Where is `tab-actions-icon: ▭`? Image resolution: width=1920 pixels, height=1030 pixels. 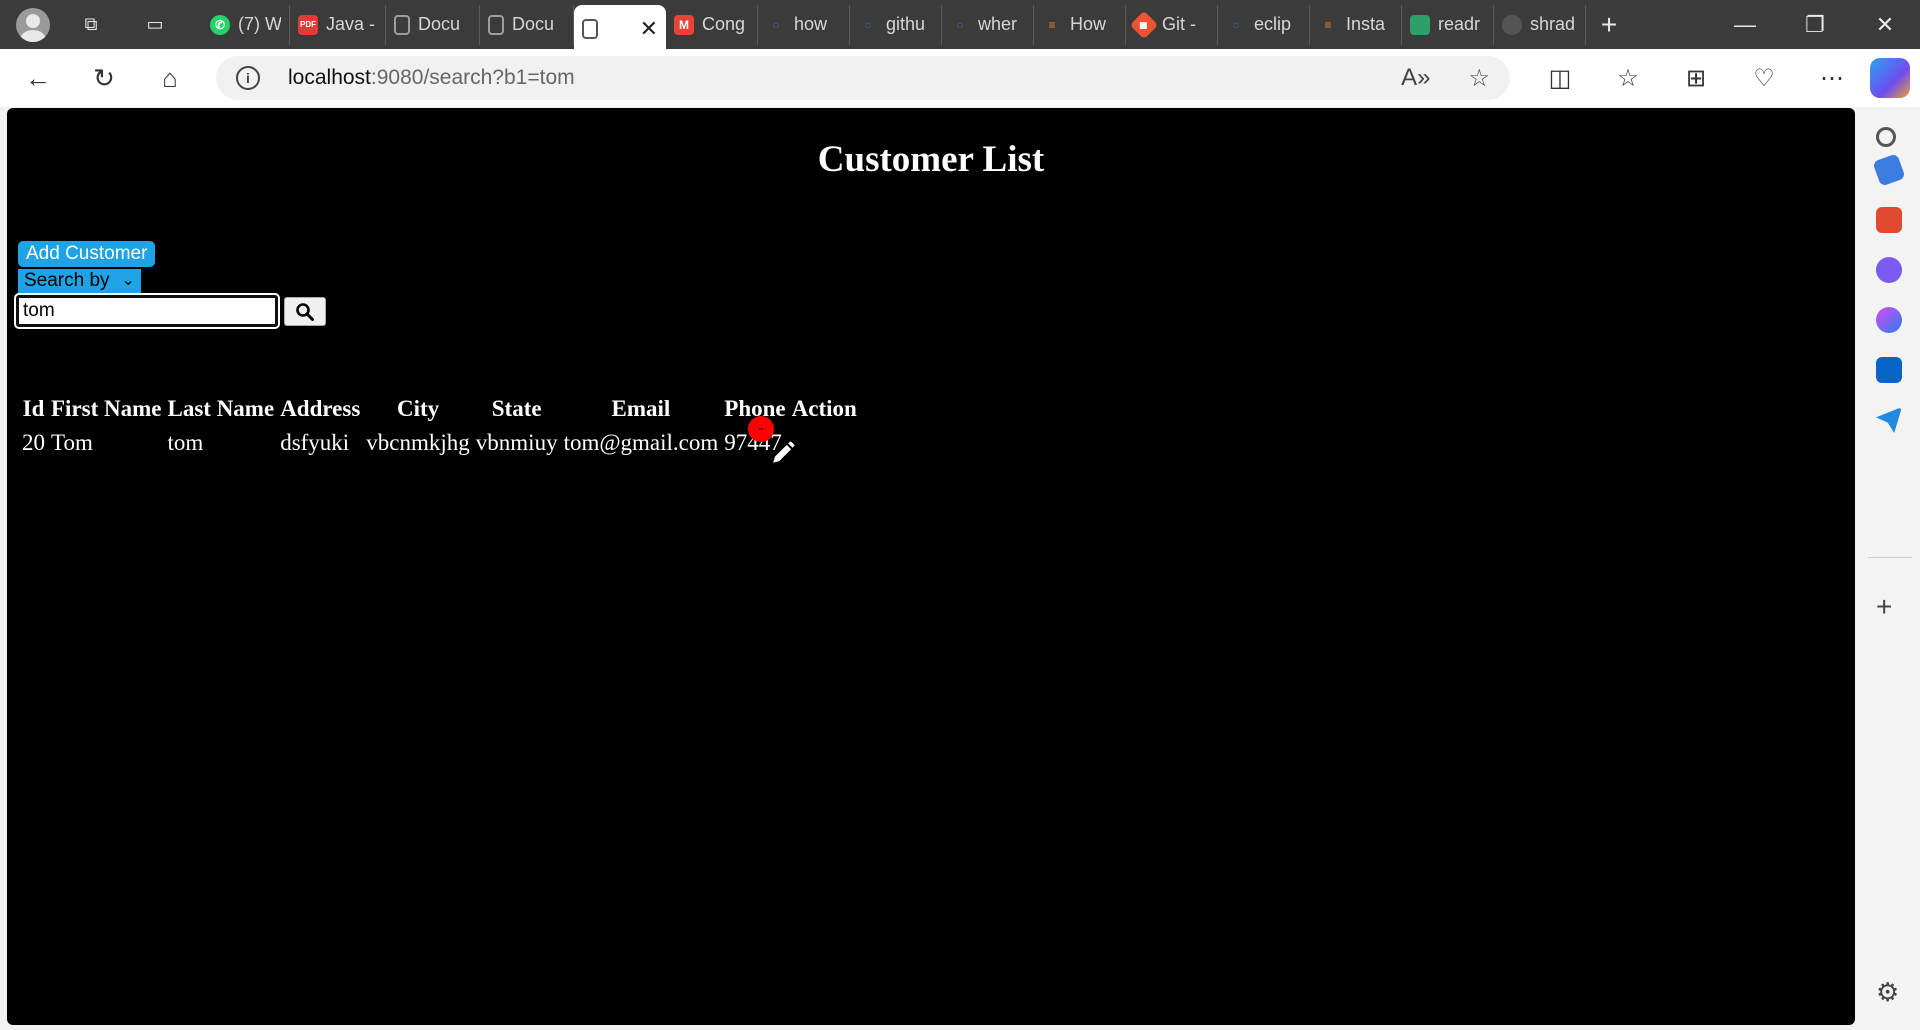 tab-actions-icon: ▭ is located at coordinates (155, 25).